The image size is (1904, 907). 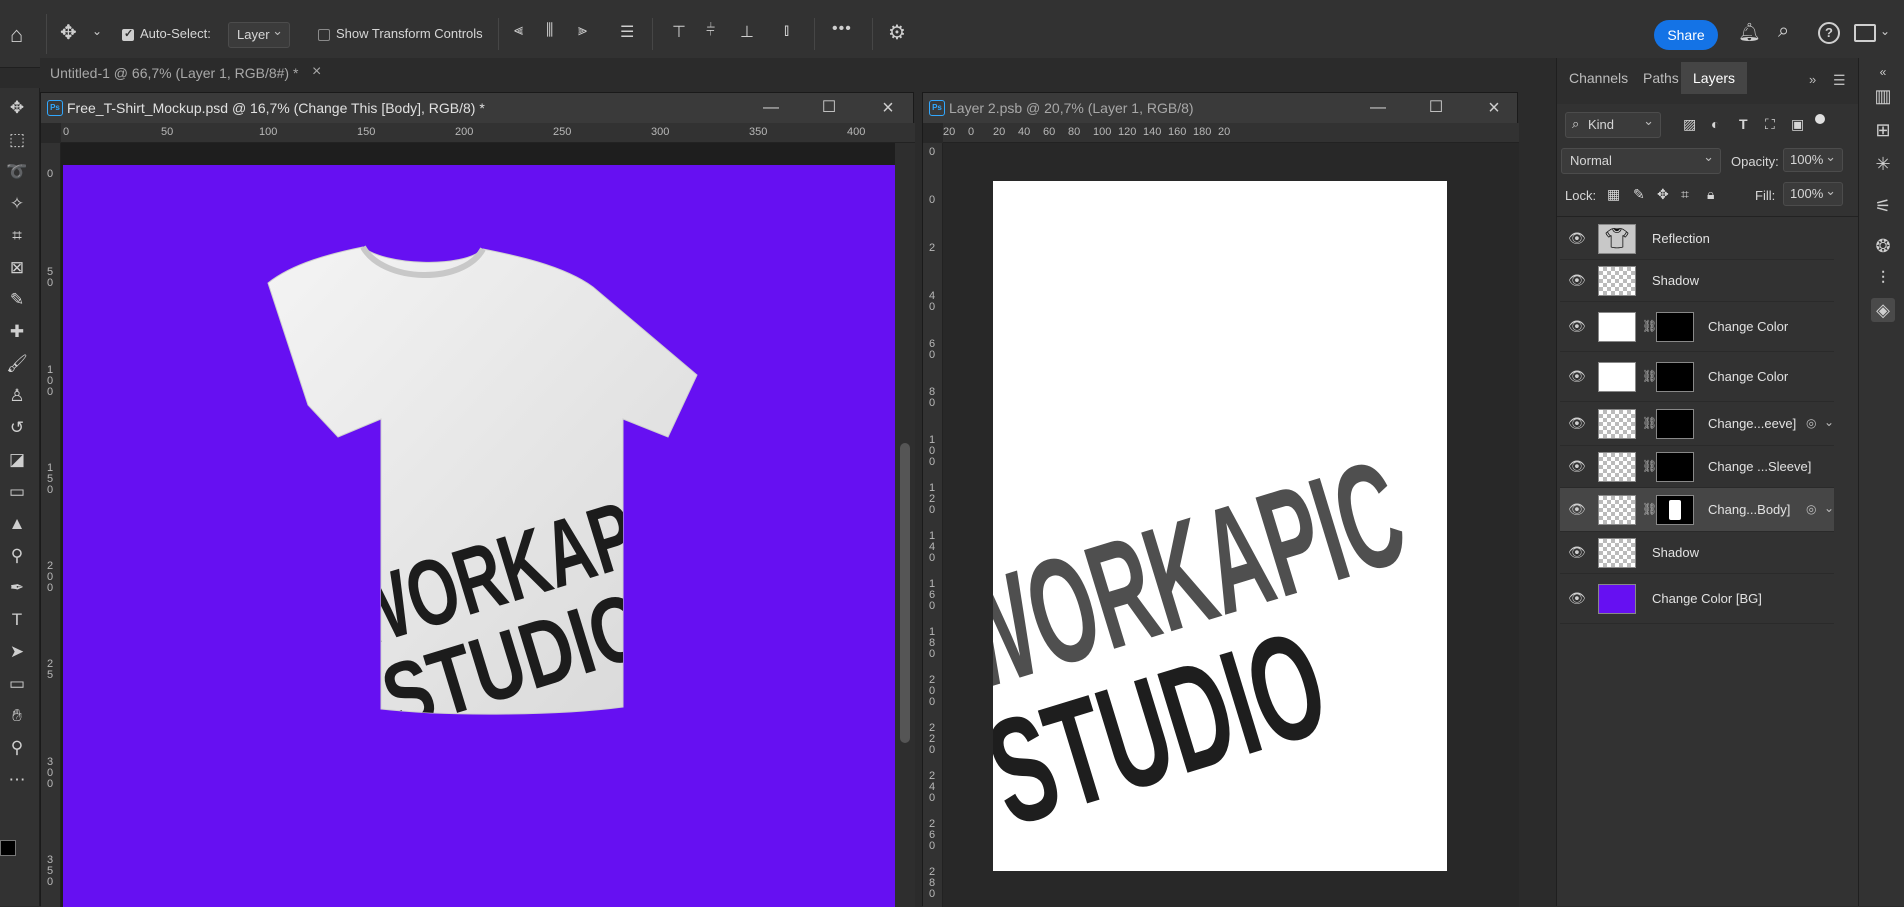 What do you see at coordinates (8, 848) in the screenshot?
I see `foreground-color-swatch` at bounding box center [8, 848].